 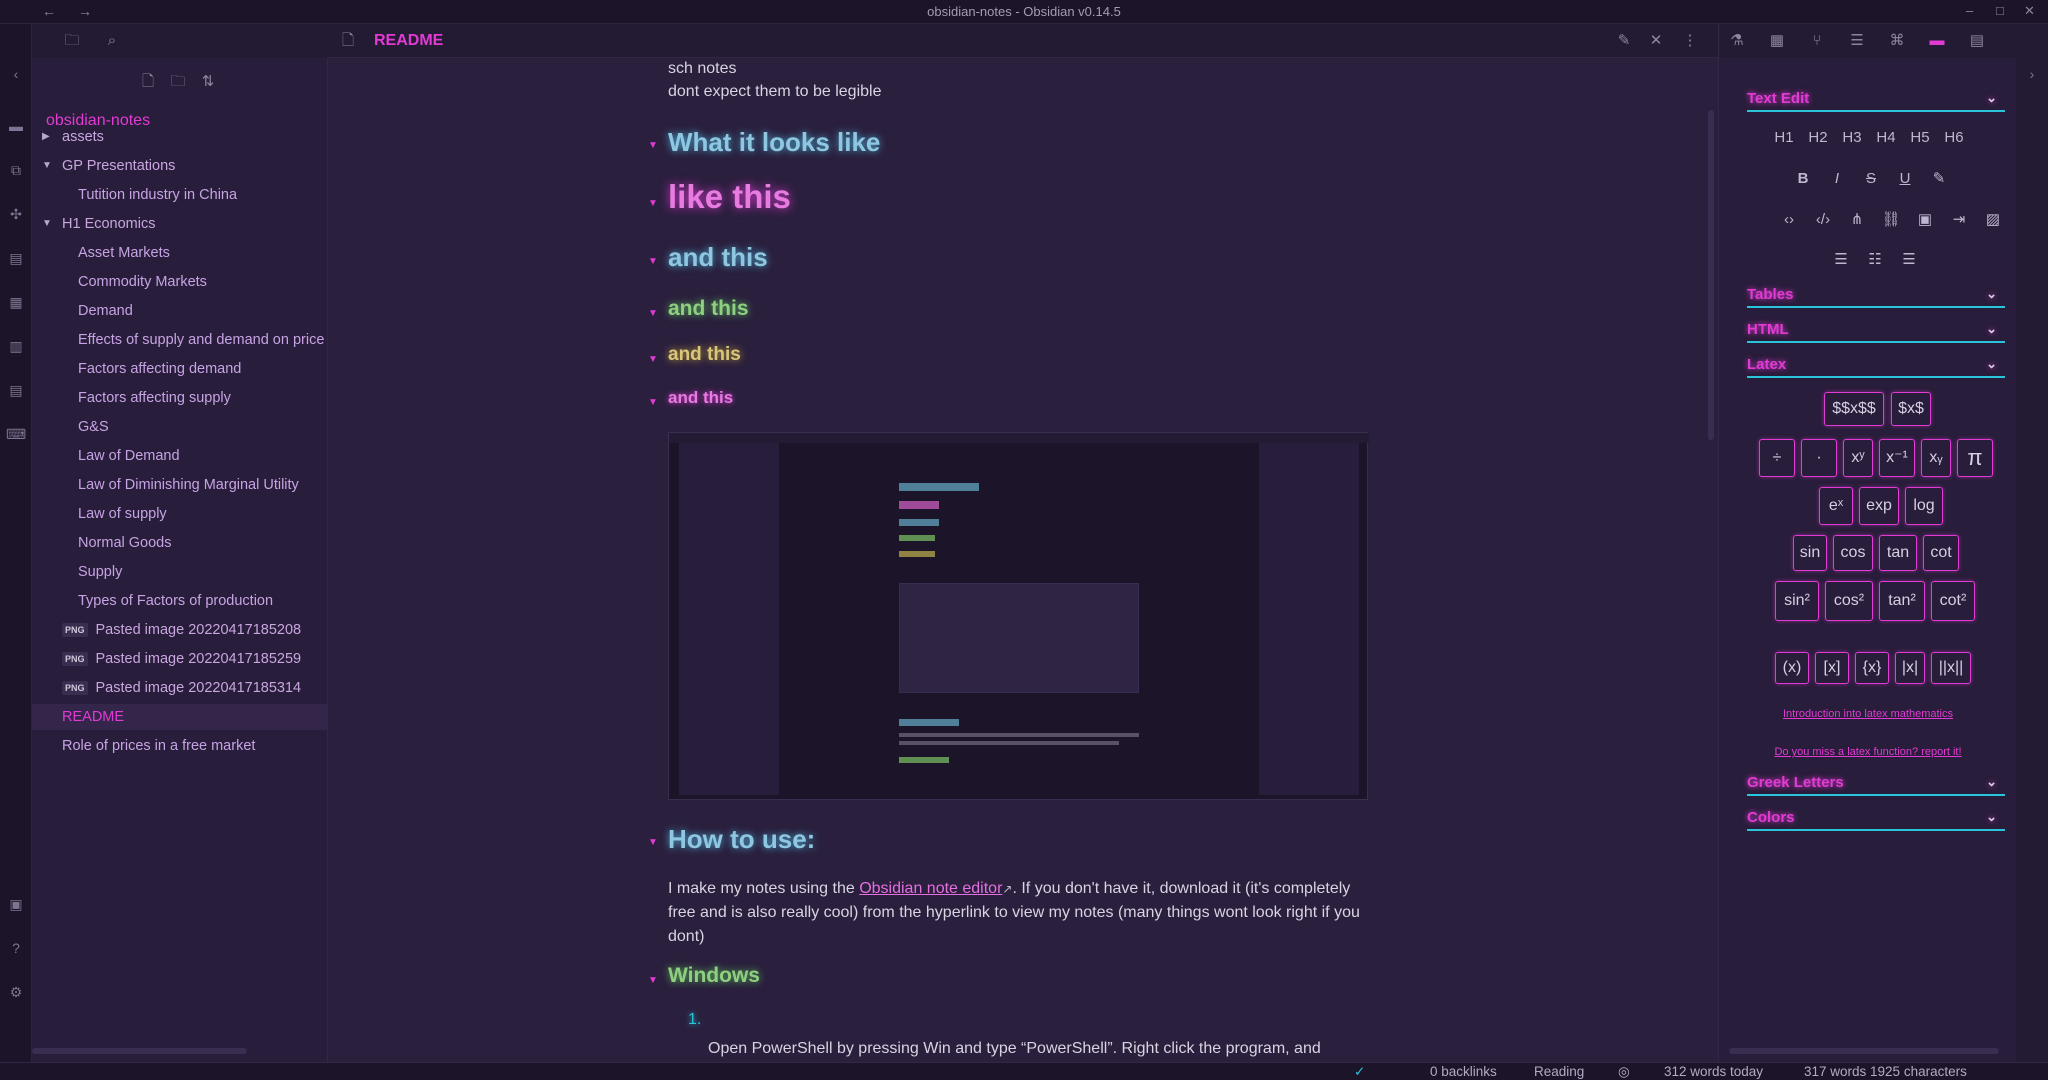 What do you see at coordinates (178, 82) in the screenshot?
I see `new-folder-icon: 🗀` at bounding box center [178, 82].